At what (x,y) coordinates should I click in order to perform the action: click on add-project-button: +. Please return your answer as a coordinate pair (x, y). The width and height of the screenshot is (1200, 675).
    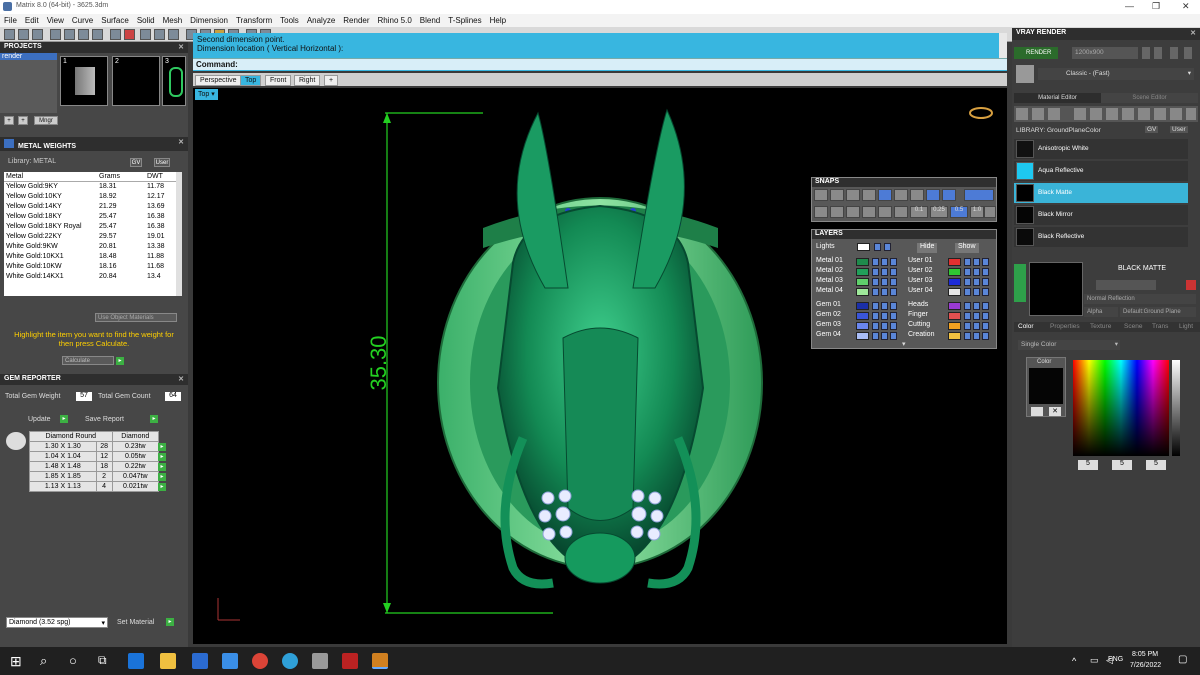
    Looking at the image, I should click on (9, 120).